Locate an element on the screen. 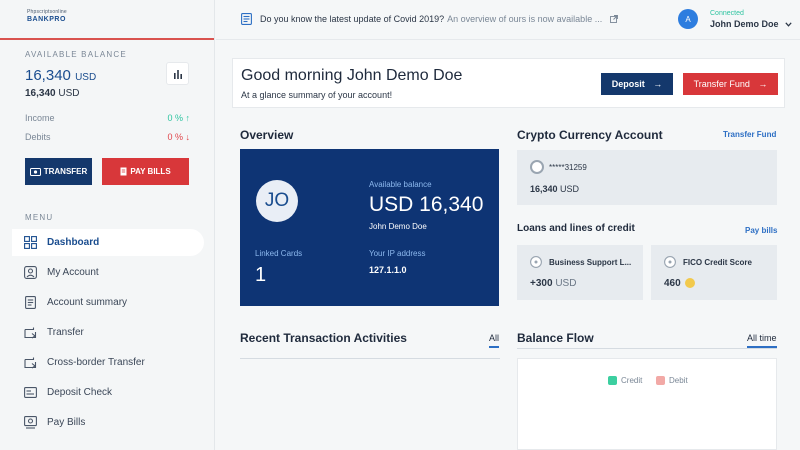 The width and height of the screenshot is (800, 450). greeting-title: Good morning John Demo Doe is located at coordinates (352, 75).